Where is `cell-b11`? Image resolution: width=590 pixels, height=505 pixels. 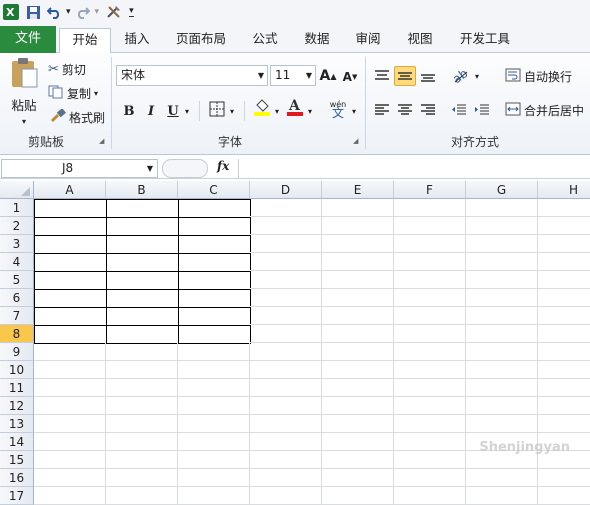
cell-b11 is located at coordinates (142, 388).